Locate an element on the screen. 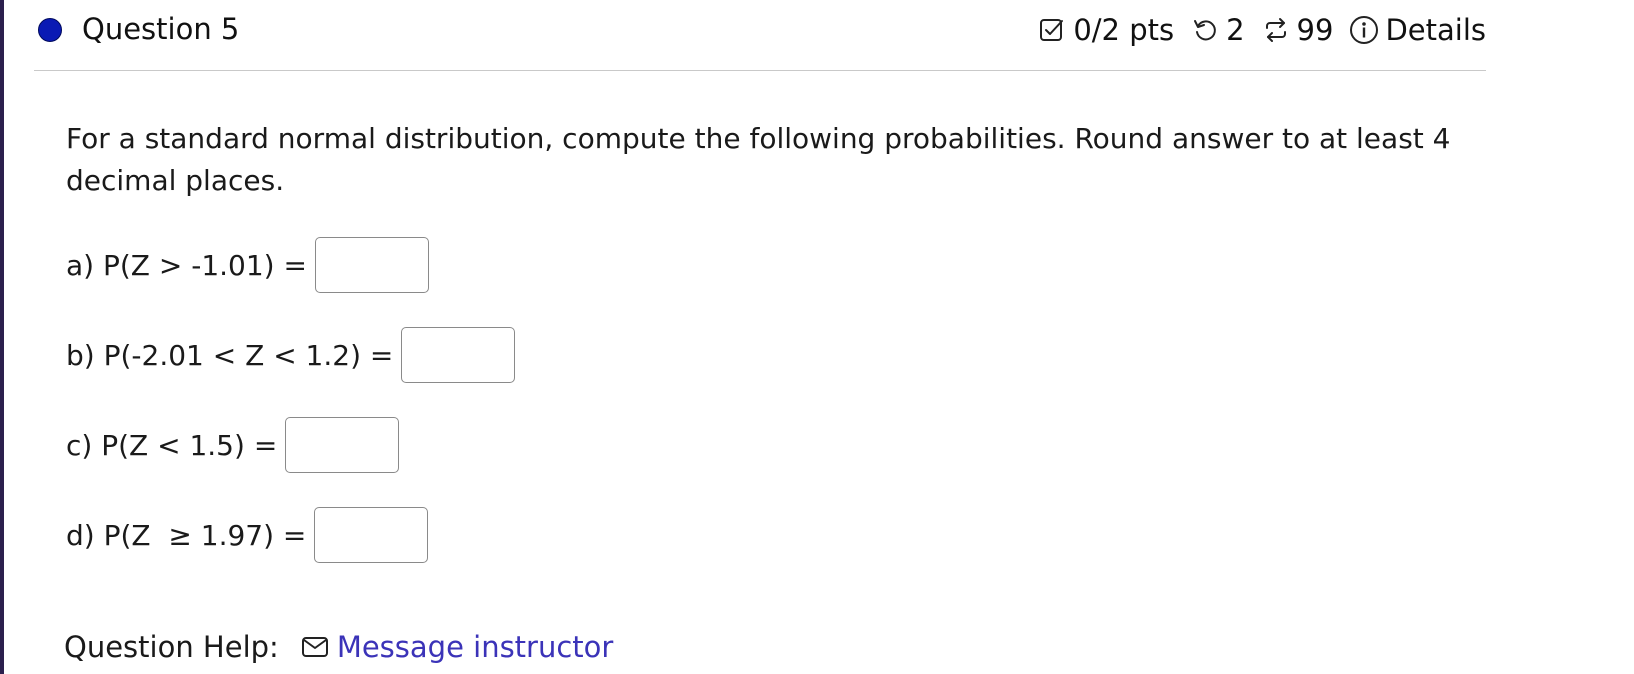 This screenshot has height=674, width=1634. part-c: c) P(Z < 1.5) = is located at coordinates (233, 445).